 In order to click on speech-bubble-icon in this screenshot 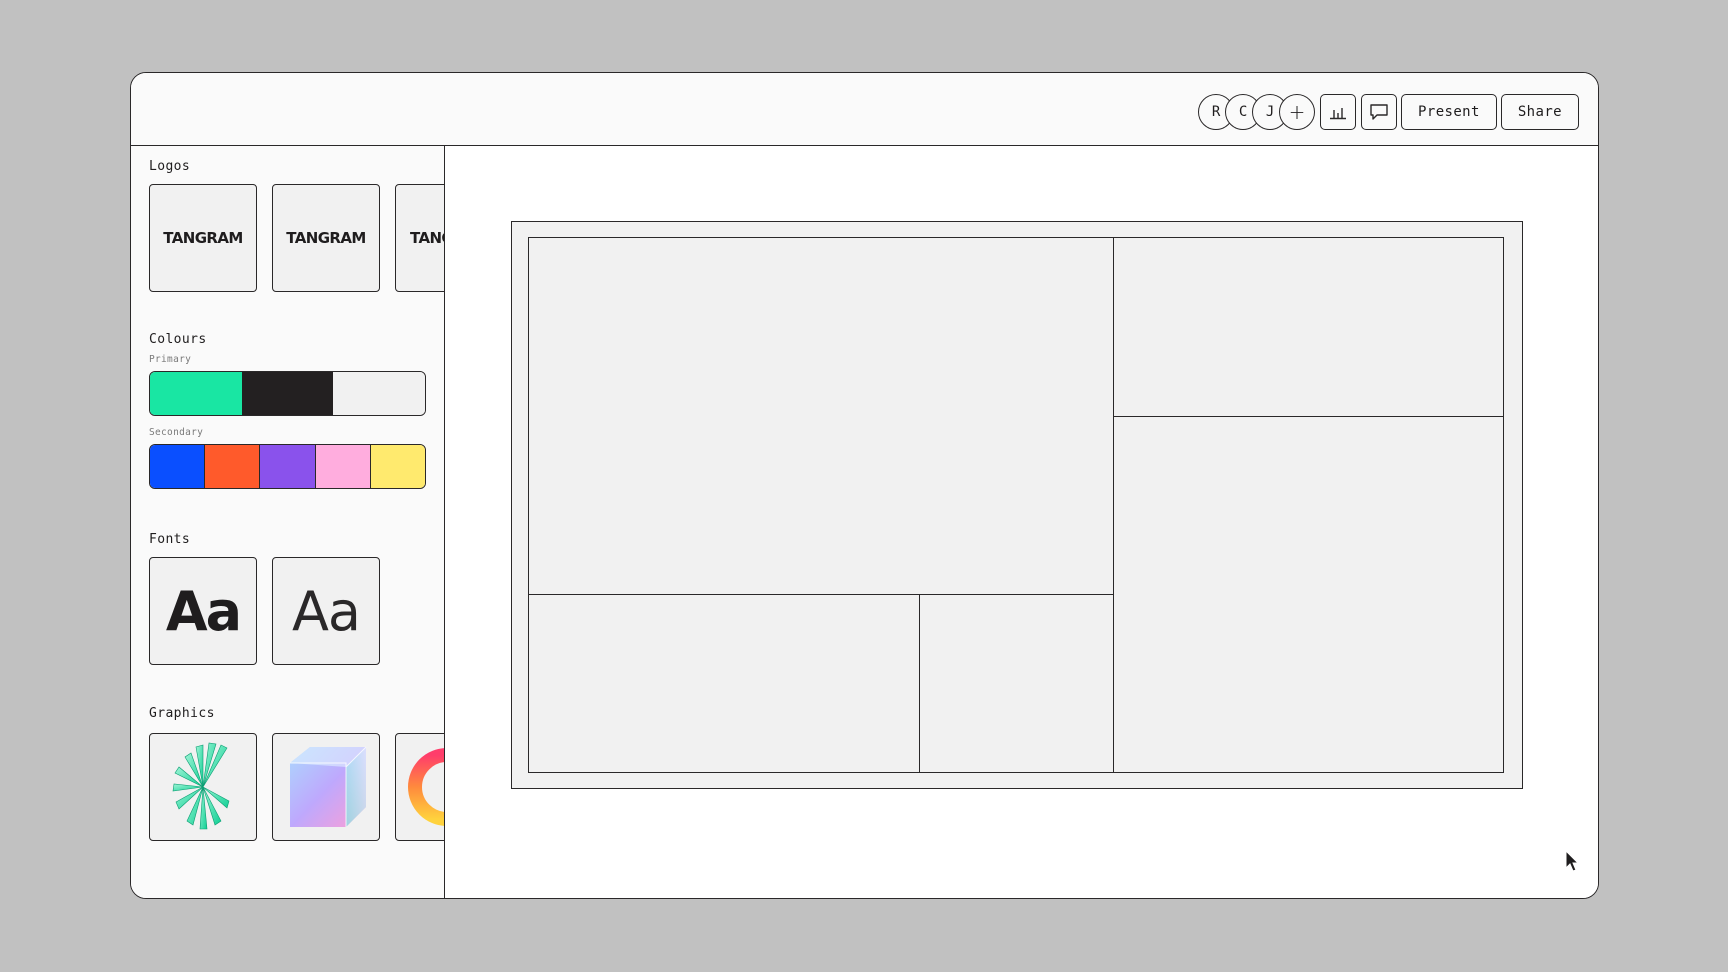, I will do `click(1379, 112)`.